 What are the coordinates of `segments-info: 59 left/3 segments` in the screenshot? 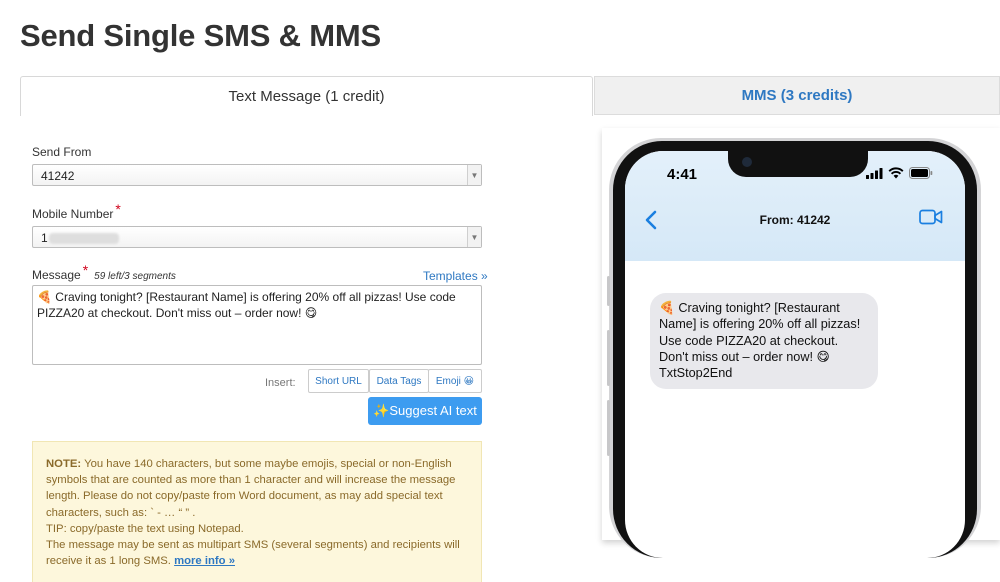 It's located at (135, 276).